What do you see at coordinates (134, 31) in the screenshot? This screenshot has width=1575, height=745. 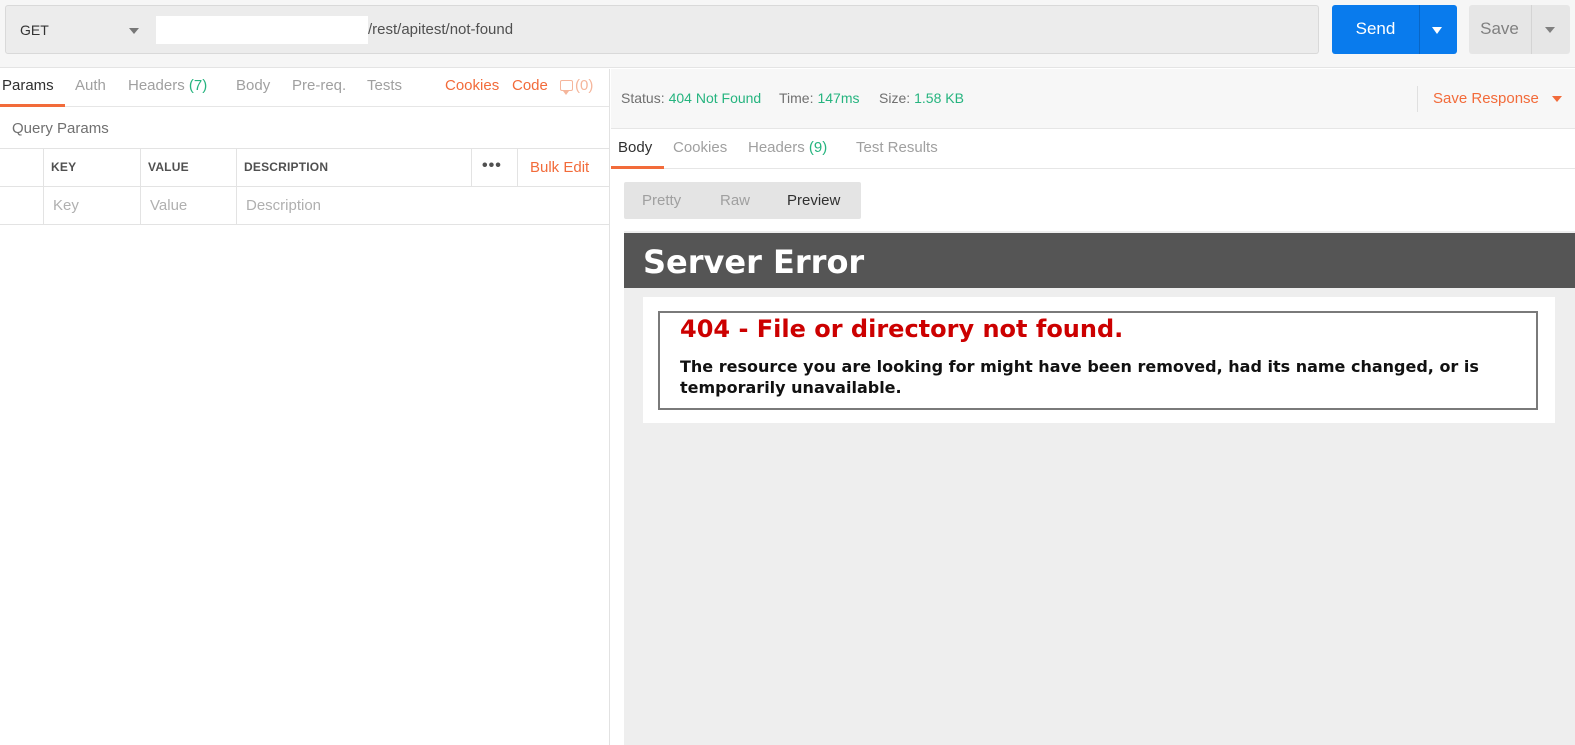 I see `chevron-down-icon` at bounding box center [134, 31].